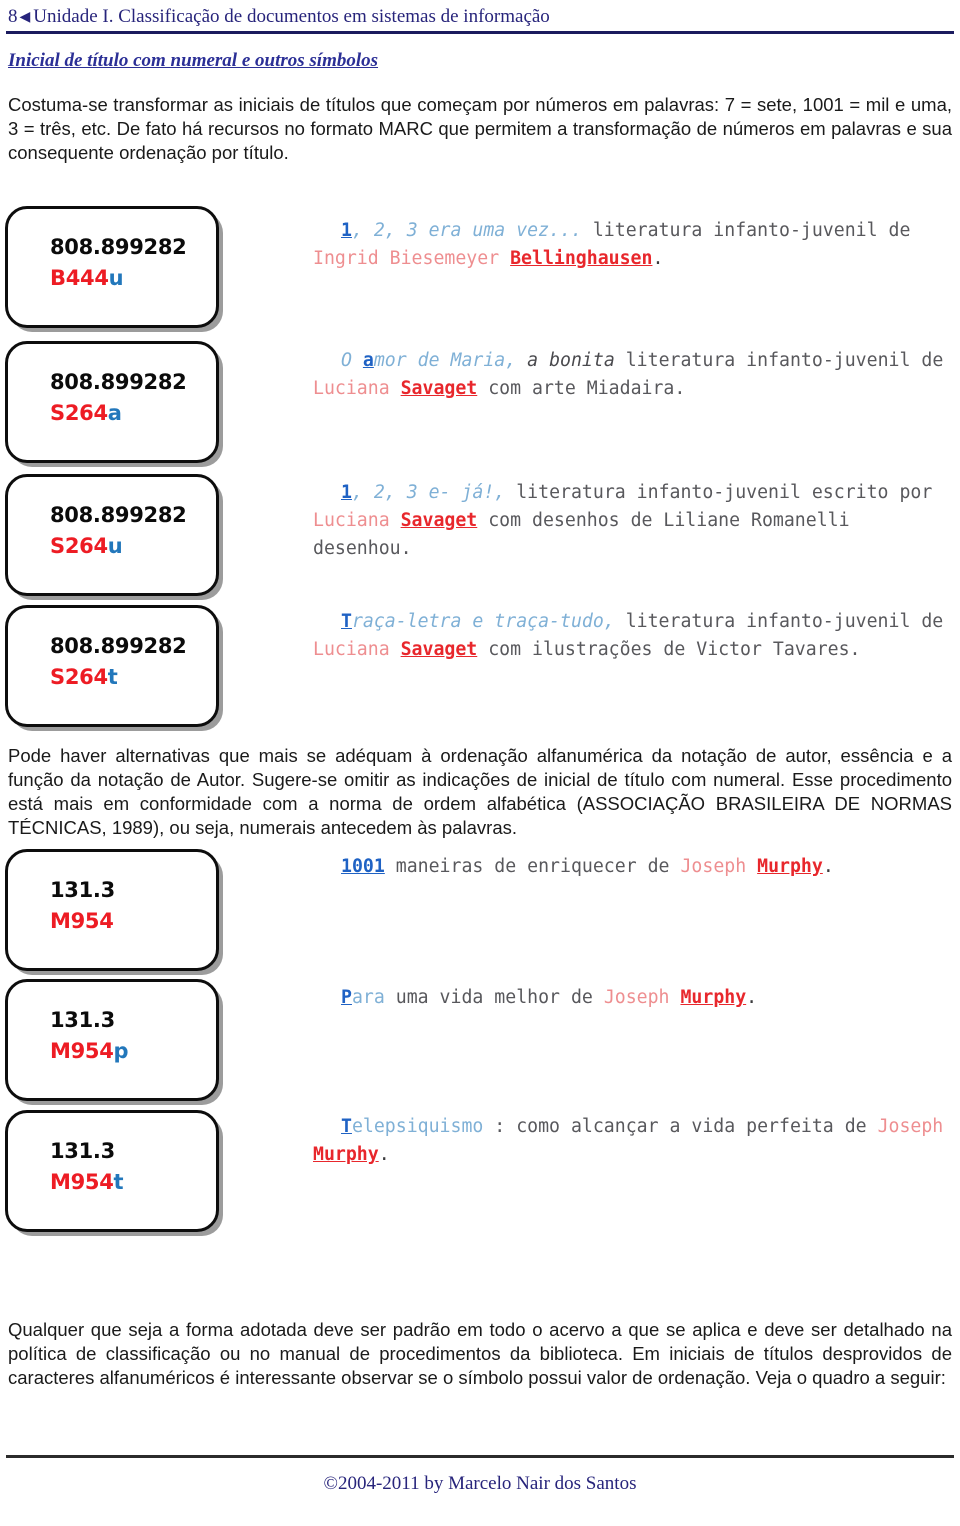  What do you see at coordinates (428, 492) in the screenshot?
I see `entry-title-3: , 2, 3 e- já!,` at bounding box center [428, 492].